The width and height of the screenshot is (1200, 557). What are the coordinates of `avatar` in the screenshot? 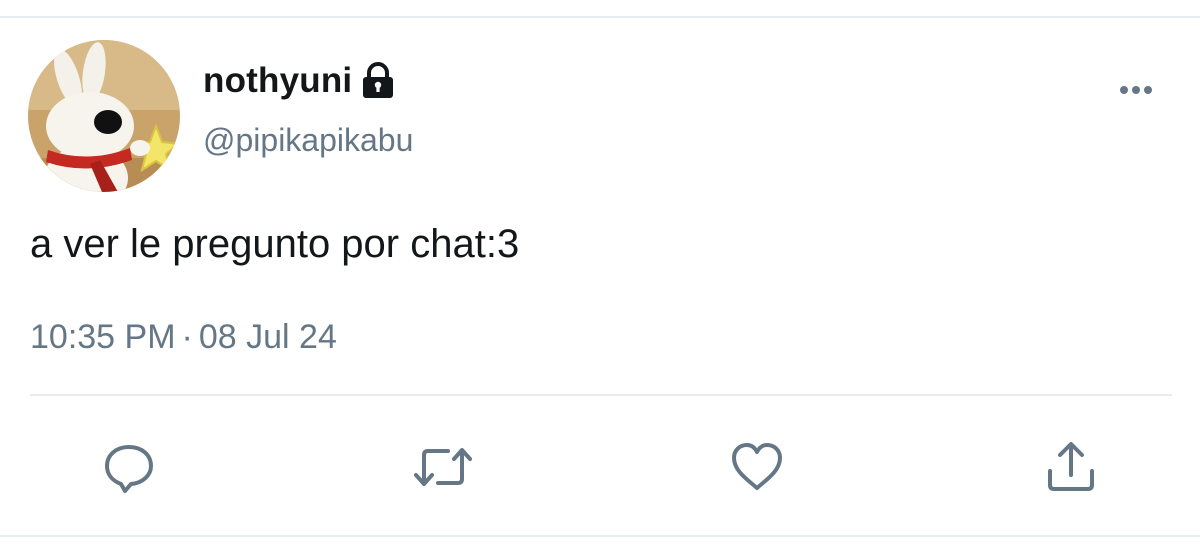 It's located at (104, 116).